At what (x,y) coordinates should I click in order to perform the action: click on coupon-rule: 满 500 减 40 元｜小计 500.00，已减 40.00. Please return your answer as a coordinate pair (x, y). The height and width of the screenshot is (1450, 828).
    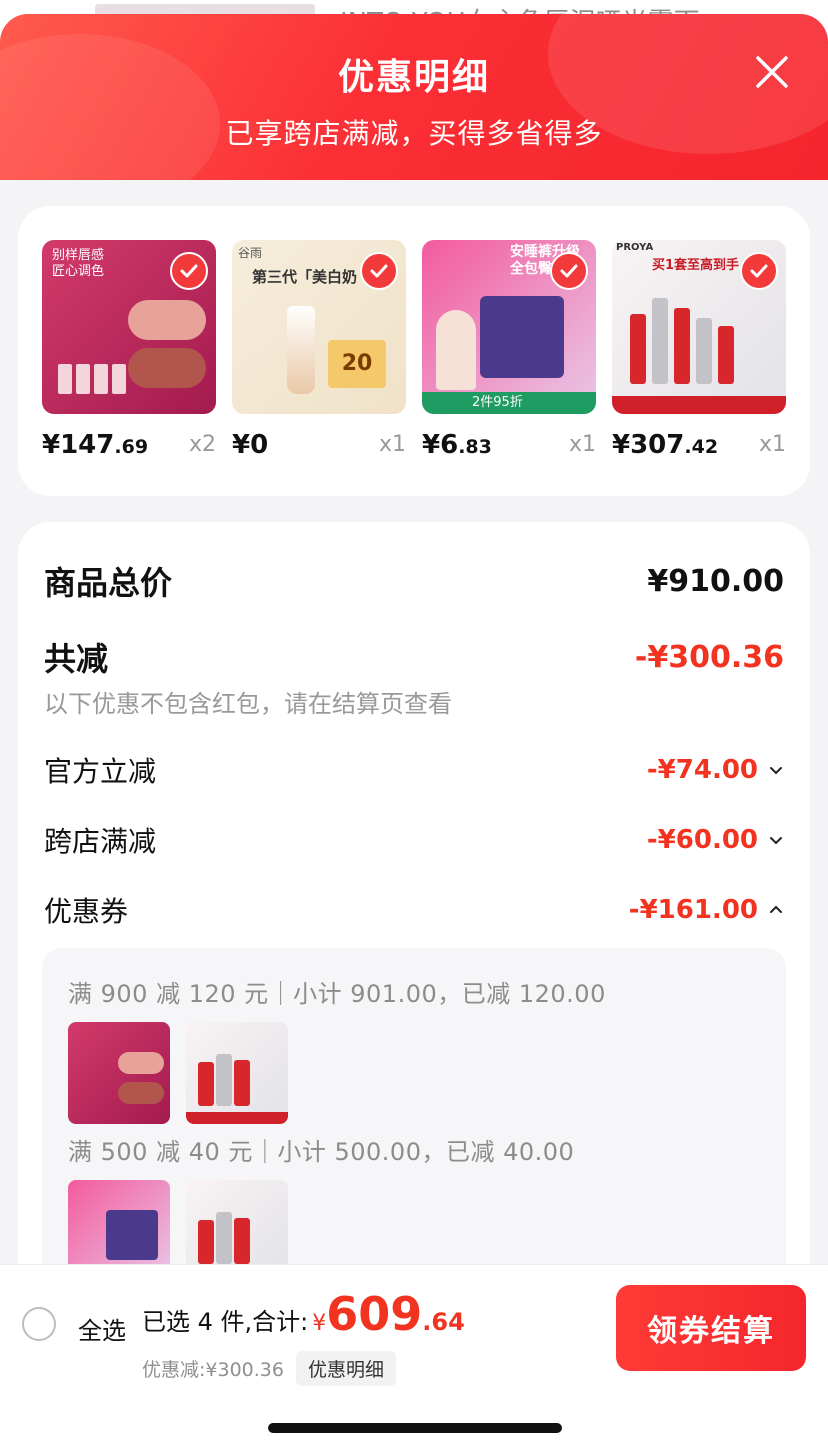
    Looking at the image, I should click on (321, 1152).